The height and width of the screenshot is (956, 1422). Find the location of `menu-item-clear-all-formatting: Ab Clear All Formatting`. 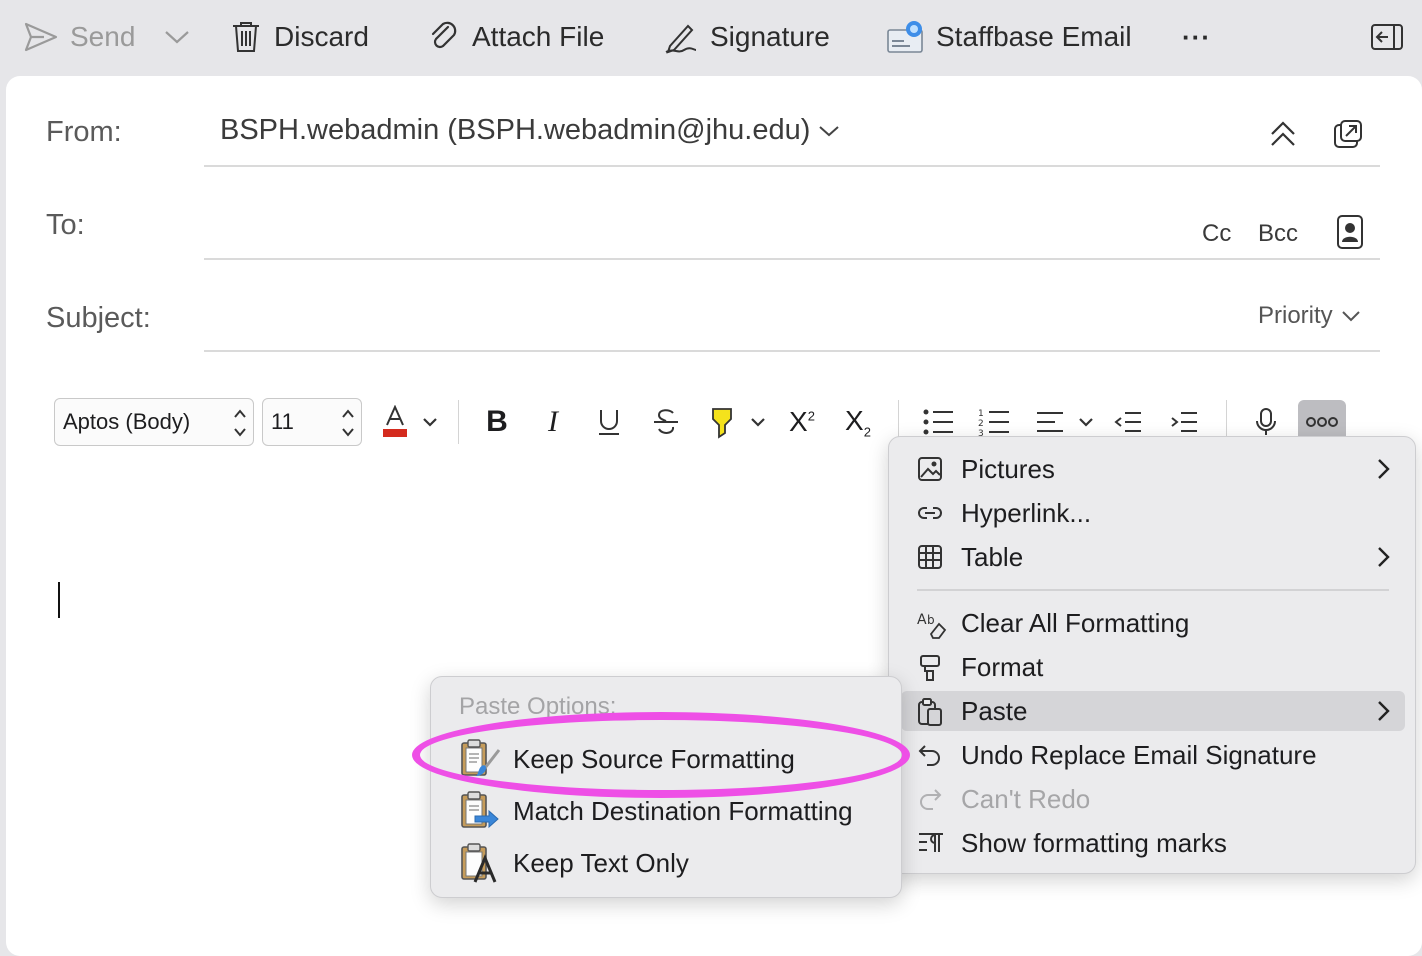

menu-item-clear-all-formatting: Ab Clear All Formatting is located at coordinates (1153, 623).